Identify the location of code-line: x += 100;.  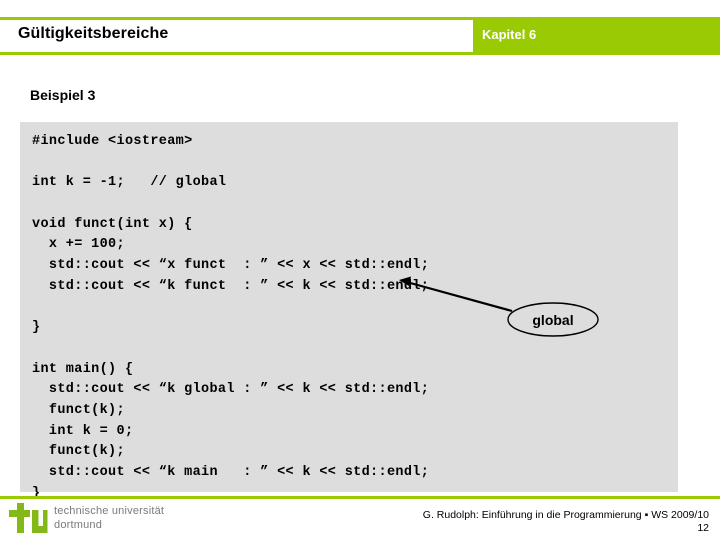
(78, 245).